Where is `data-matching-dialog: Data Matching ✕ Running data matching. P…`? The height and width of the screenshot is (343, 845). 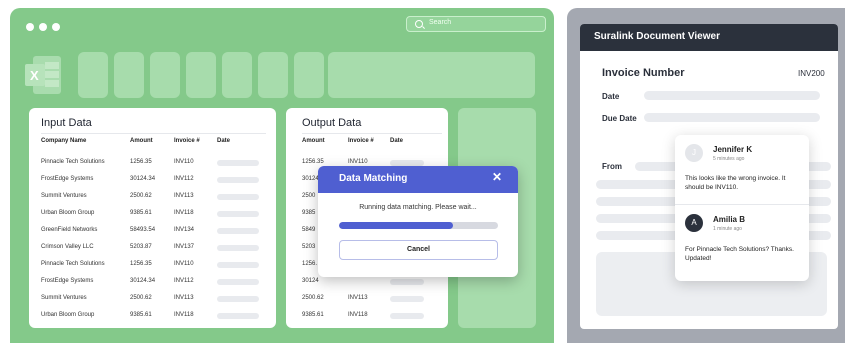
data-matching-dialog: Data Matching ✕ Running data matching. P… is located at coordinates (418, 221).